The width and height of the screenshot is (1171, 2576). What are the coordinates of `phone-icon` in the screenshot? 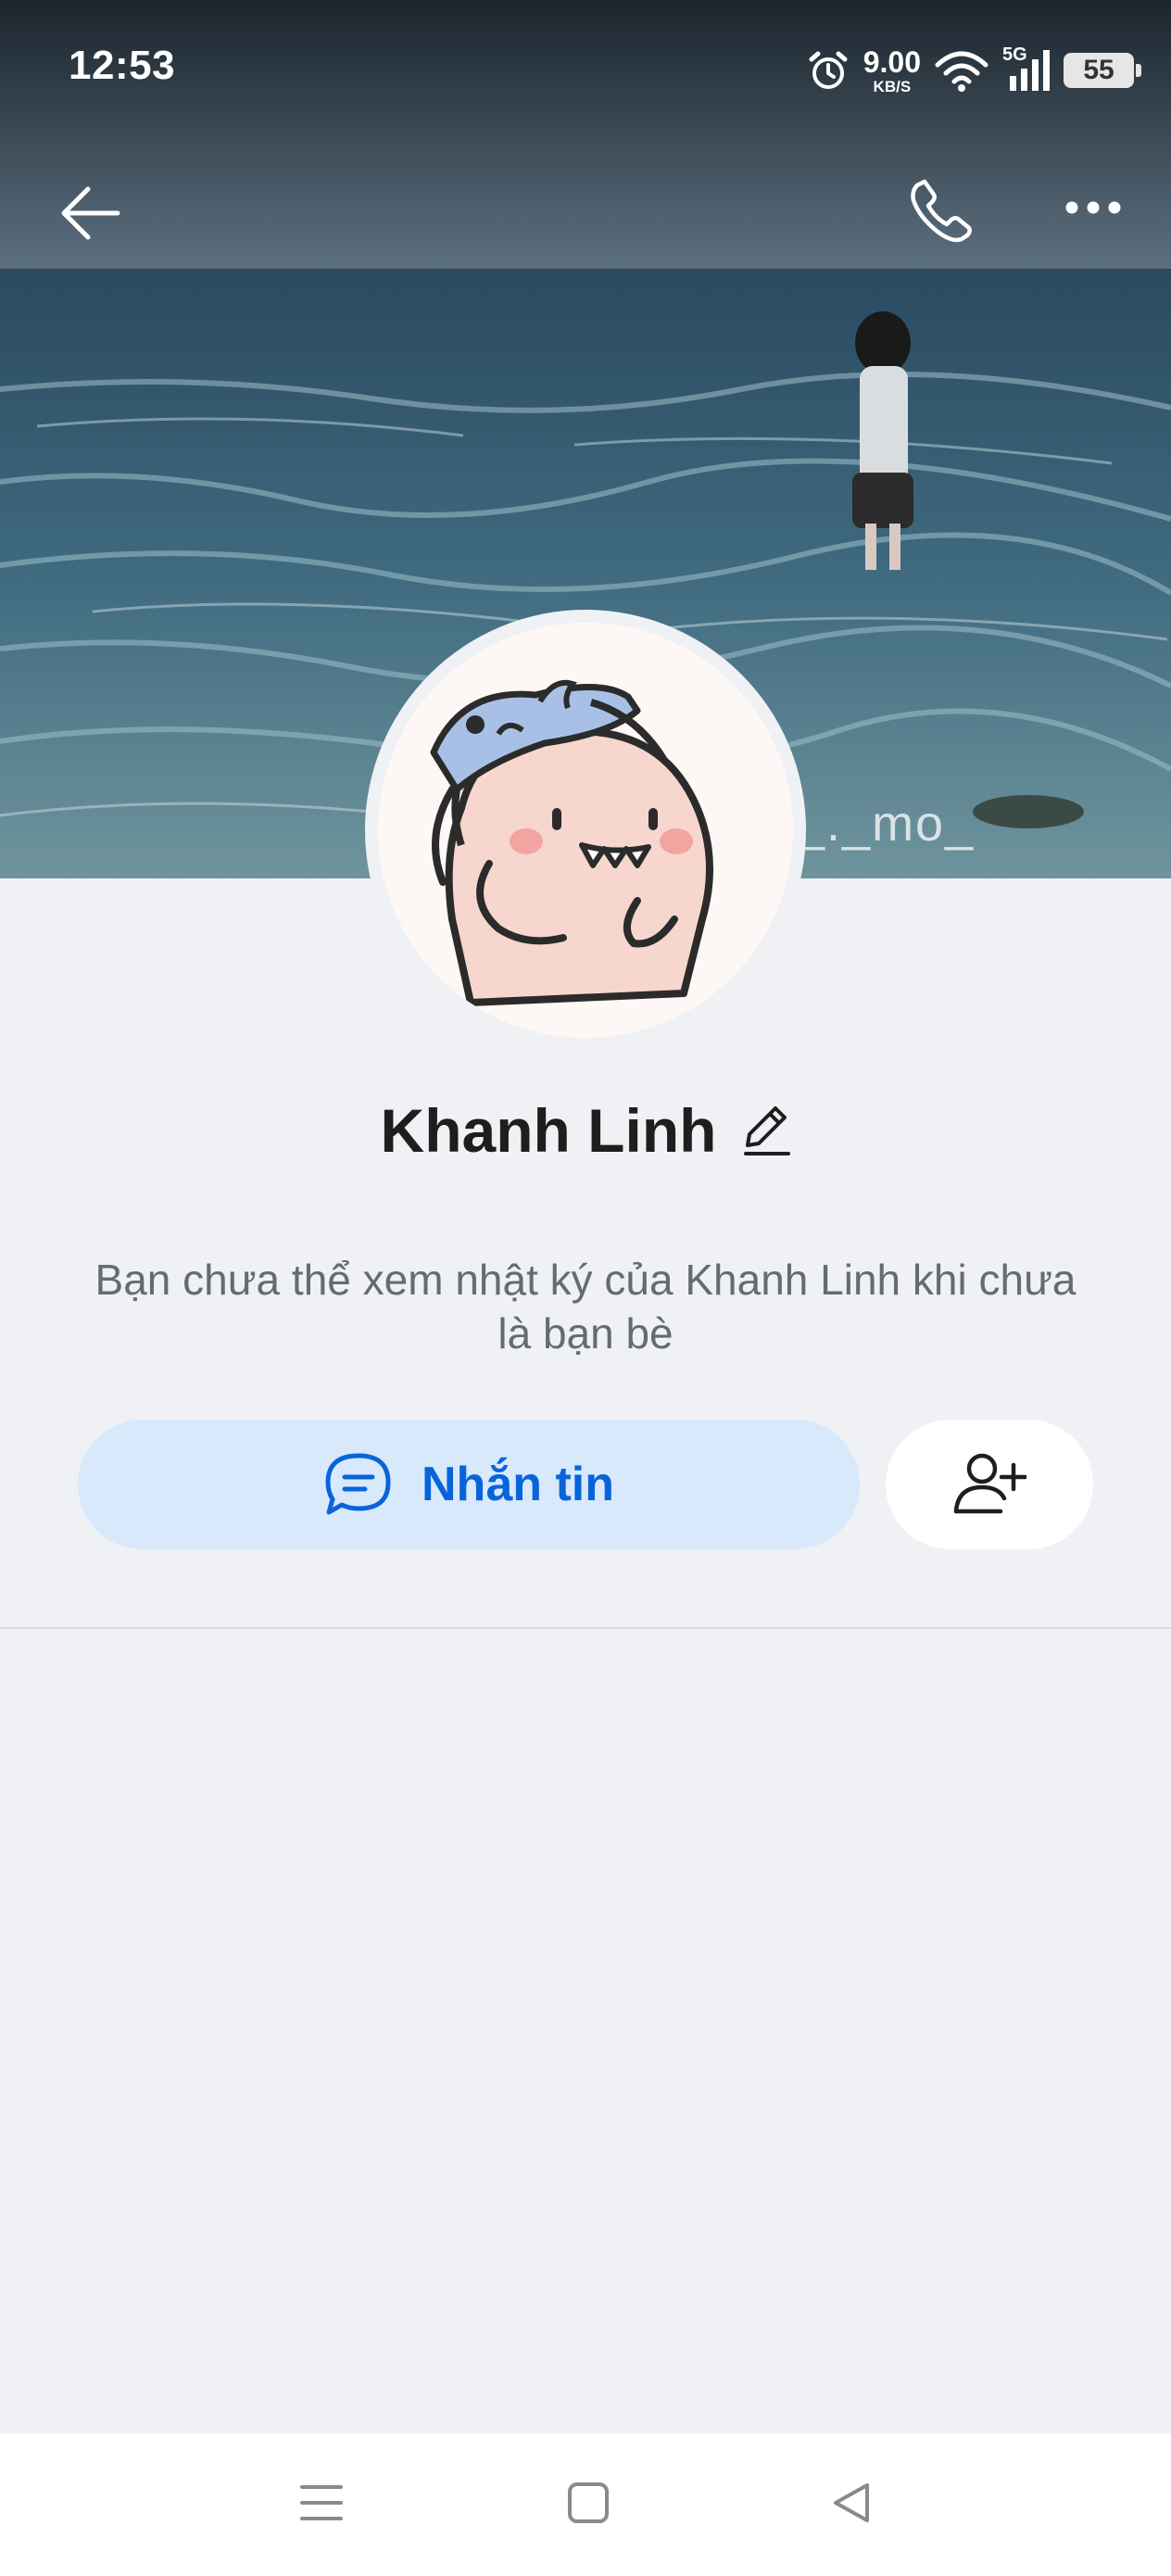 It's located at (942, 211).